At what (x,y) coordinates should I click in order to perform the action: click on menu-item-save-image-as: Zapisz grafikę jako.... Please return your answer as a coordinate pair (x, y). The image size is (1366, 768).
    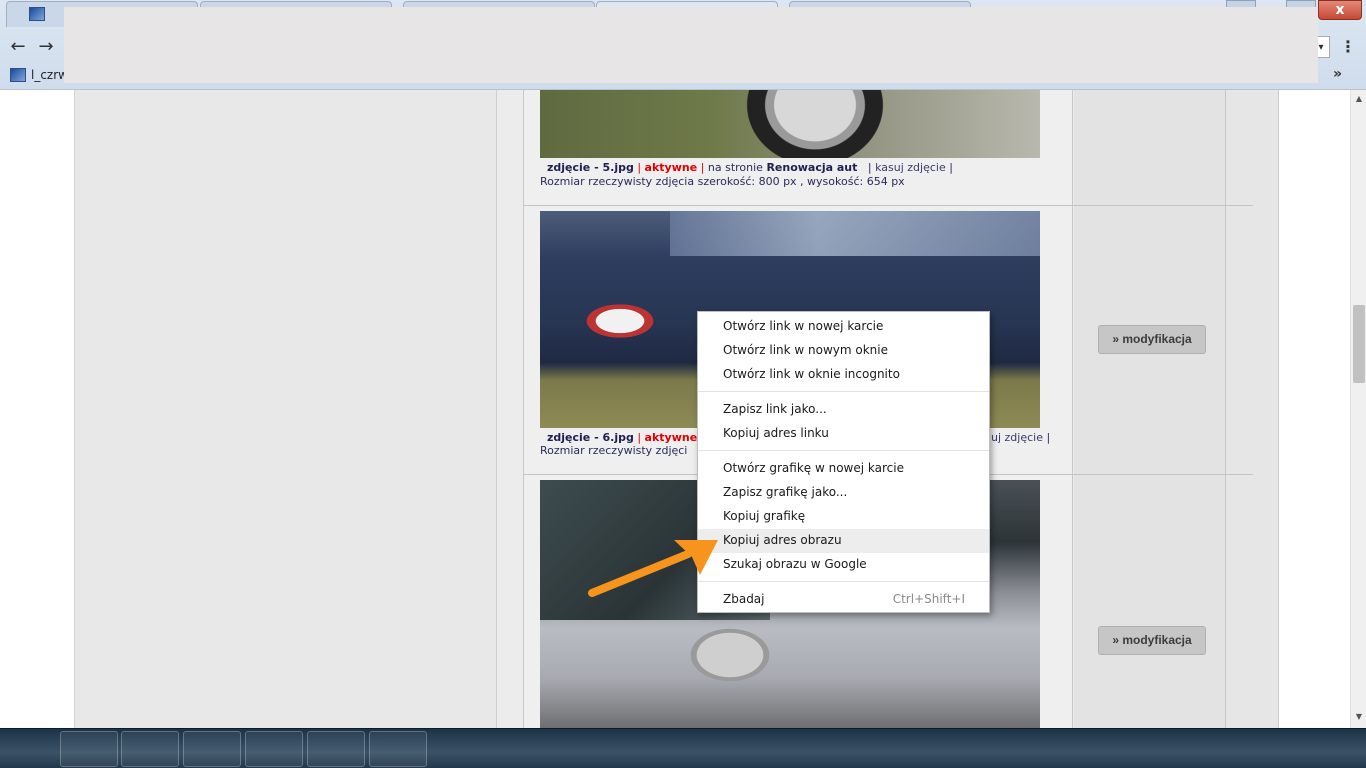
    Looking at the image, I should click on (843, 493).